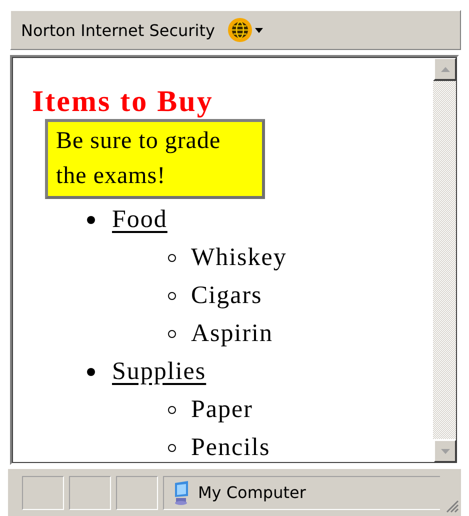 This screenshot has height=516, width=469. Describe the element at coordinates (123, 102) in the screenshot. I see `page-heading: Items to Buy` at that location.